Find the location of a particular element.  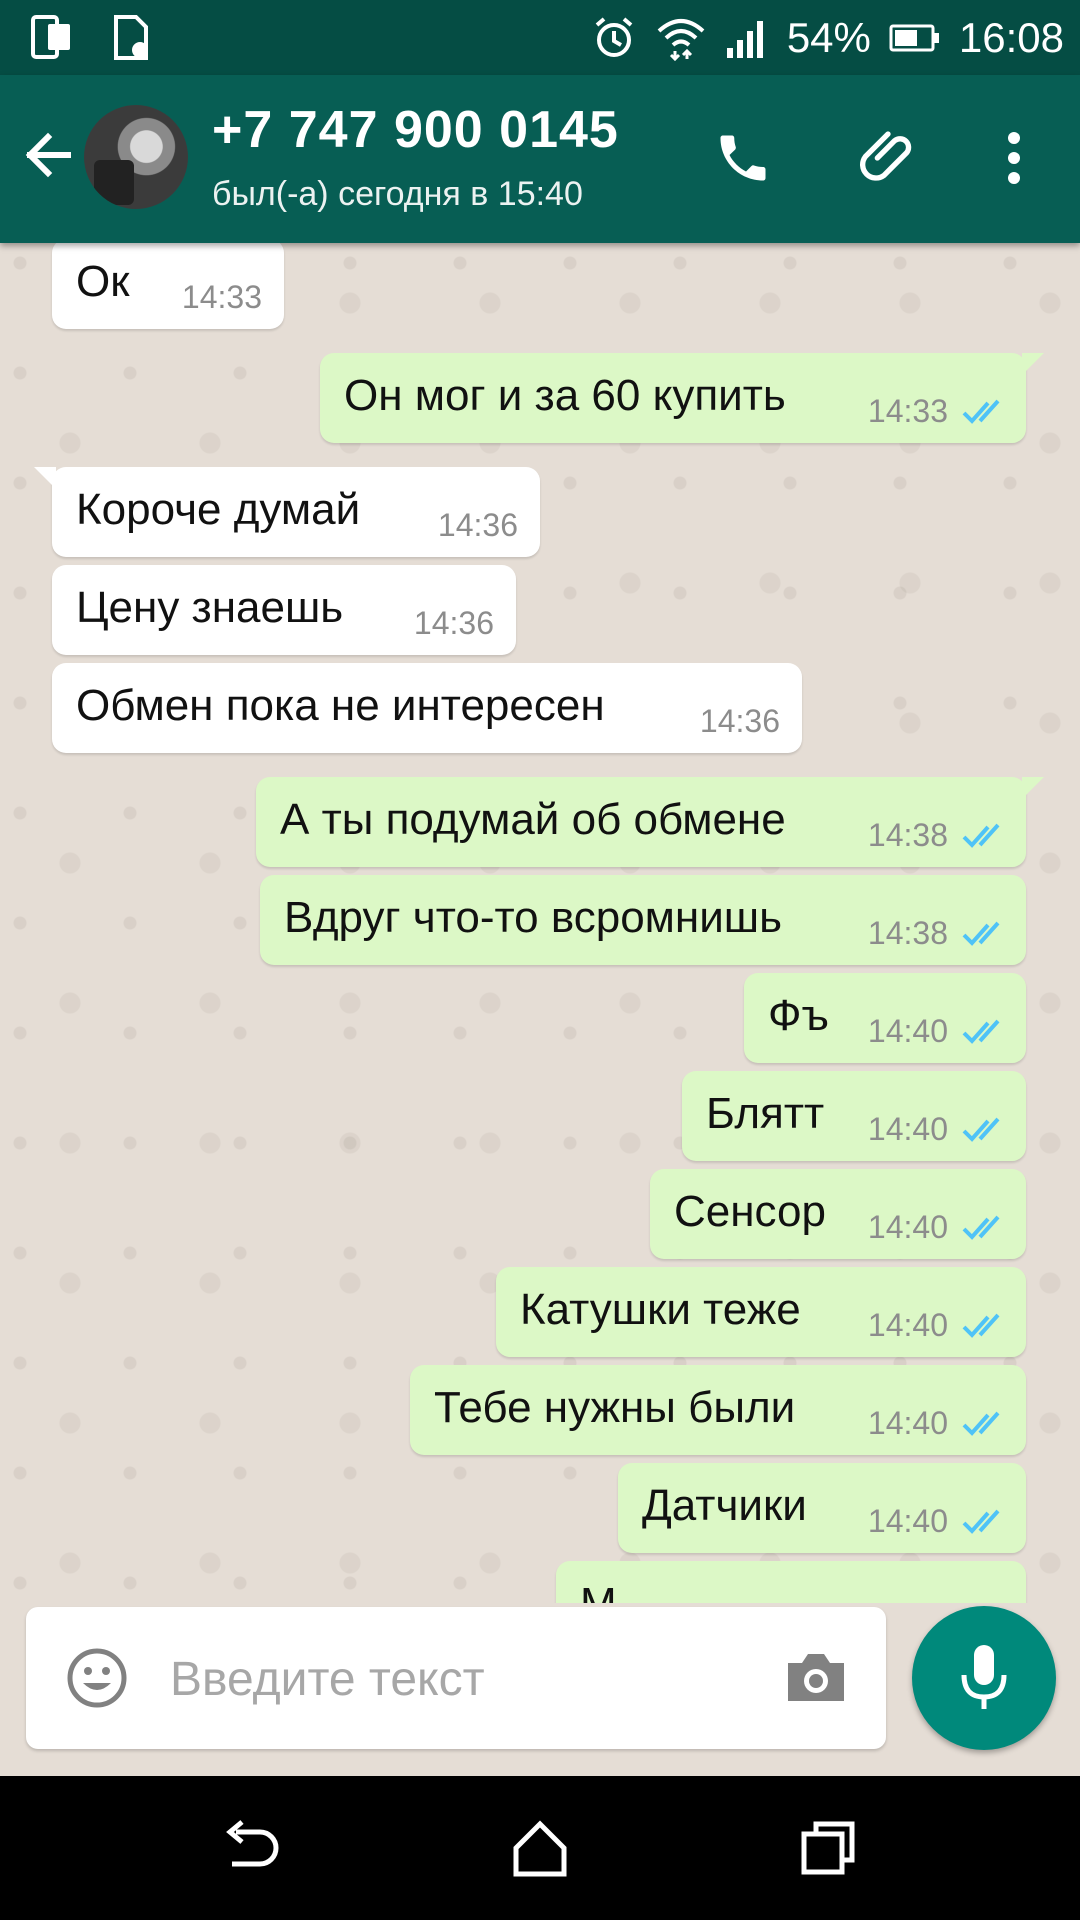

message-composer is located at coordinates (456, 1678).